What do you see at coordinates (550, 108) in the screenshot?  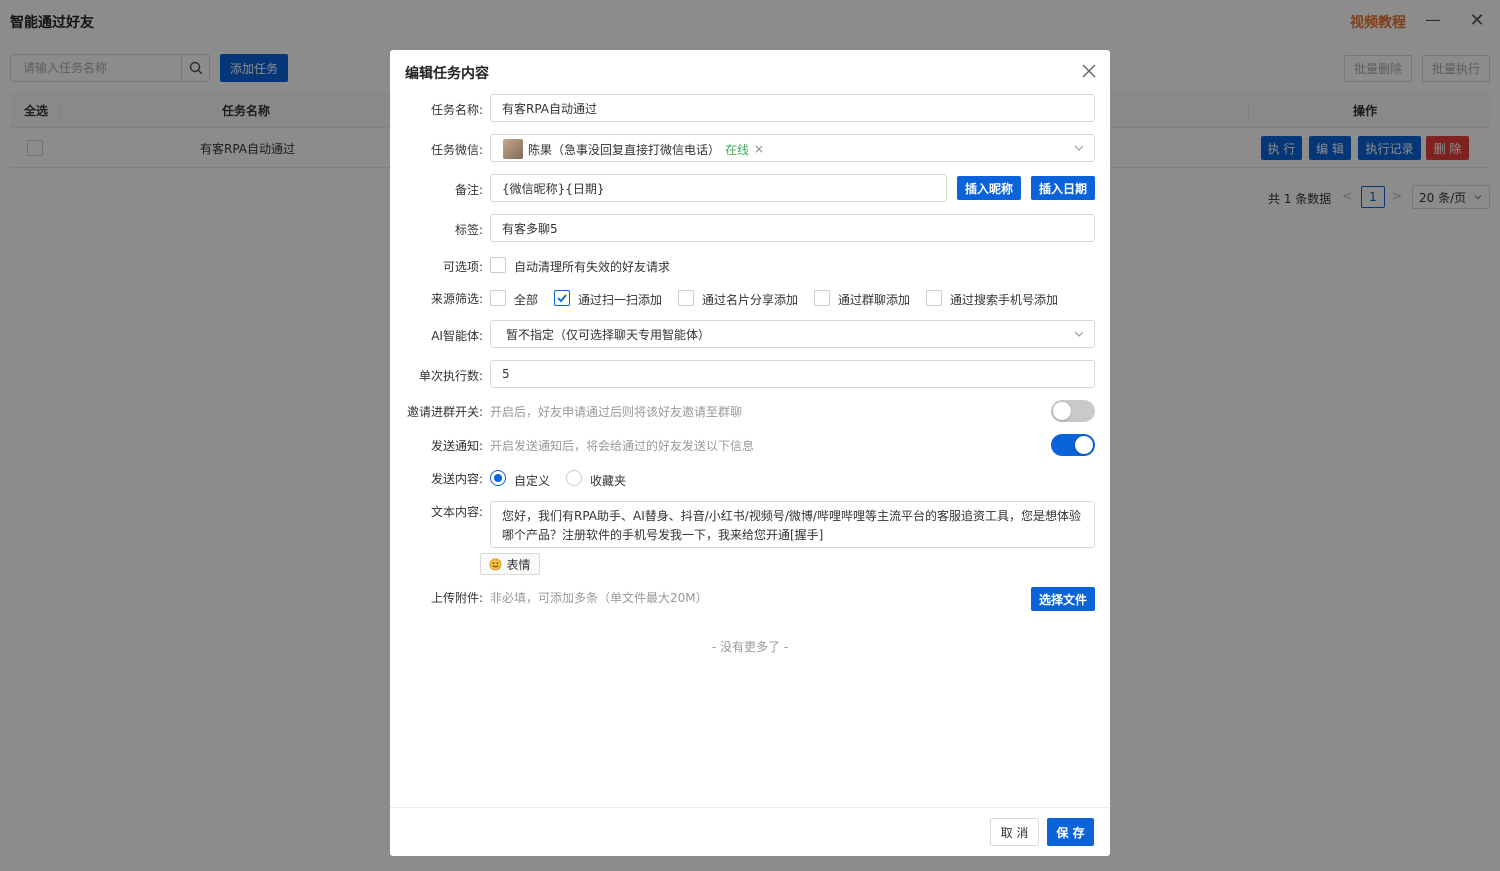 I see `task-name-value: 有客RPA自动通过` at bounding box center [550, 108].